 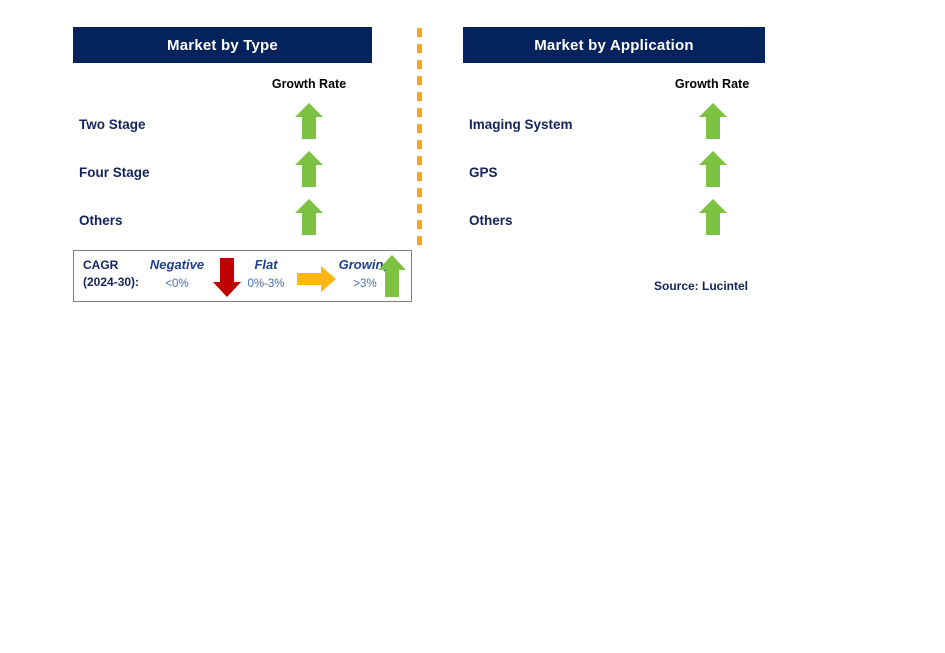 I want to click on legend-item-value: <0%, so click(x=177, y=284).